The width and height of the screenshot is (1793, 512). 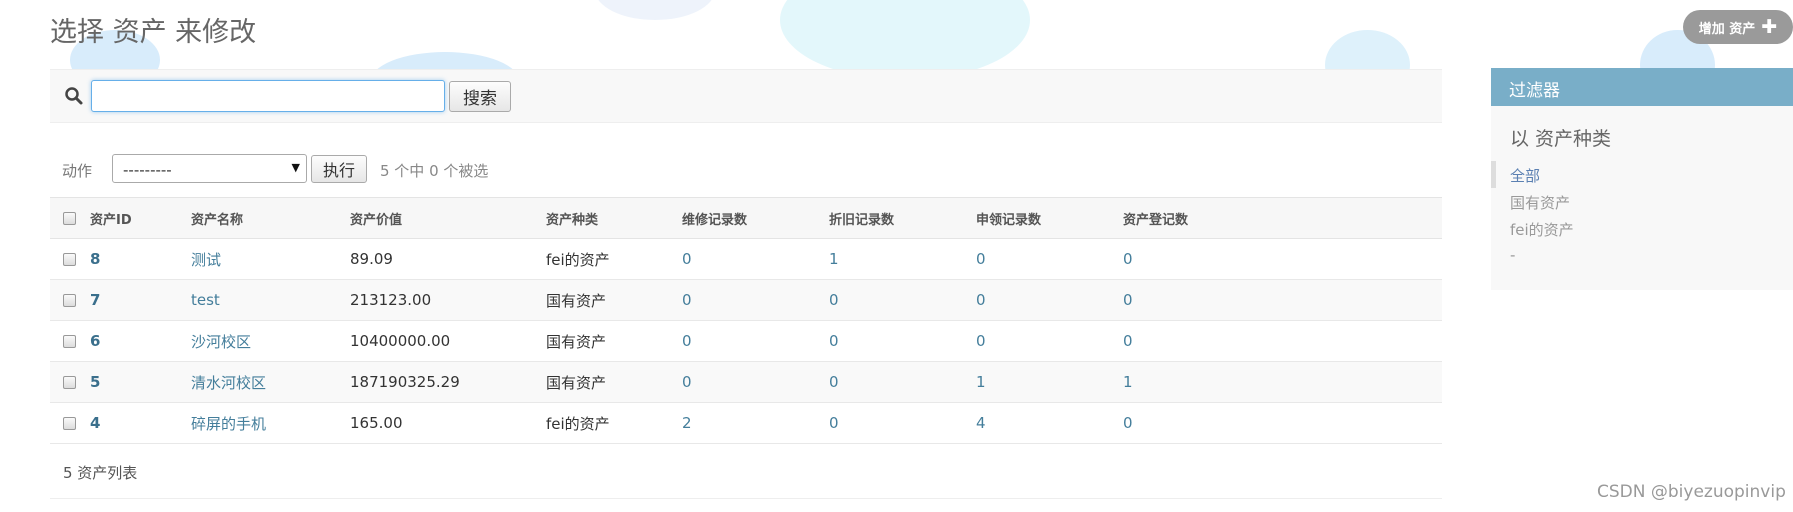 What do you see at coordinates (746, 96) in the screenshot?
I see `search-toolbar: 搜索` at bounding box center [746, 96].